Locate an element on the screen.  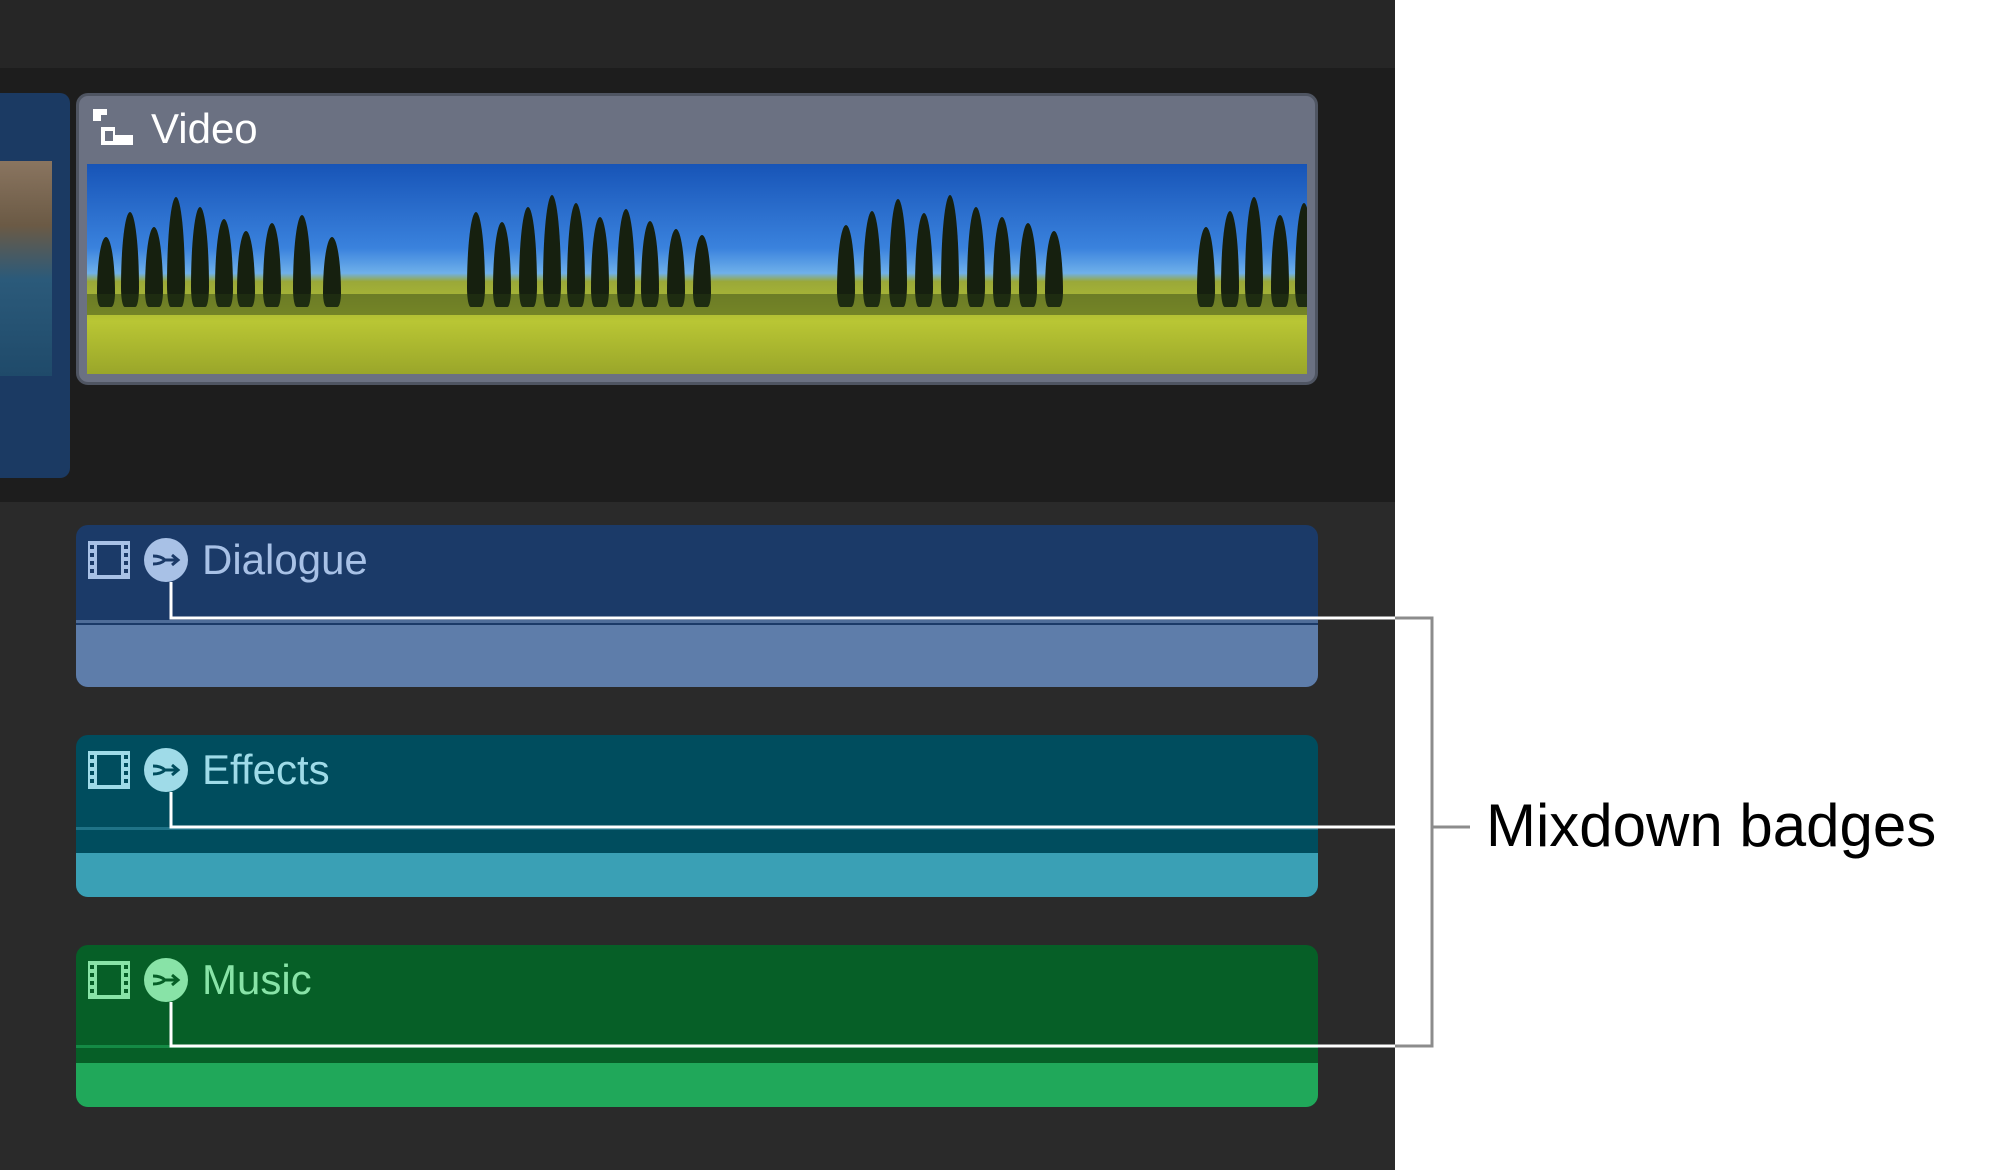
audio-clip-header: Dialogue is located at coordinates (228, 560).